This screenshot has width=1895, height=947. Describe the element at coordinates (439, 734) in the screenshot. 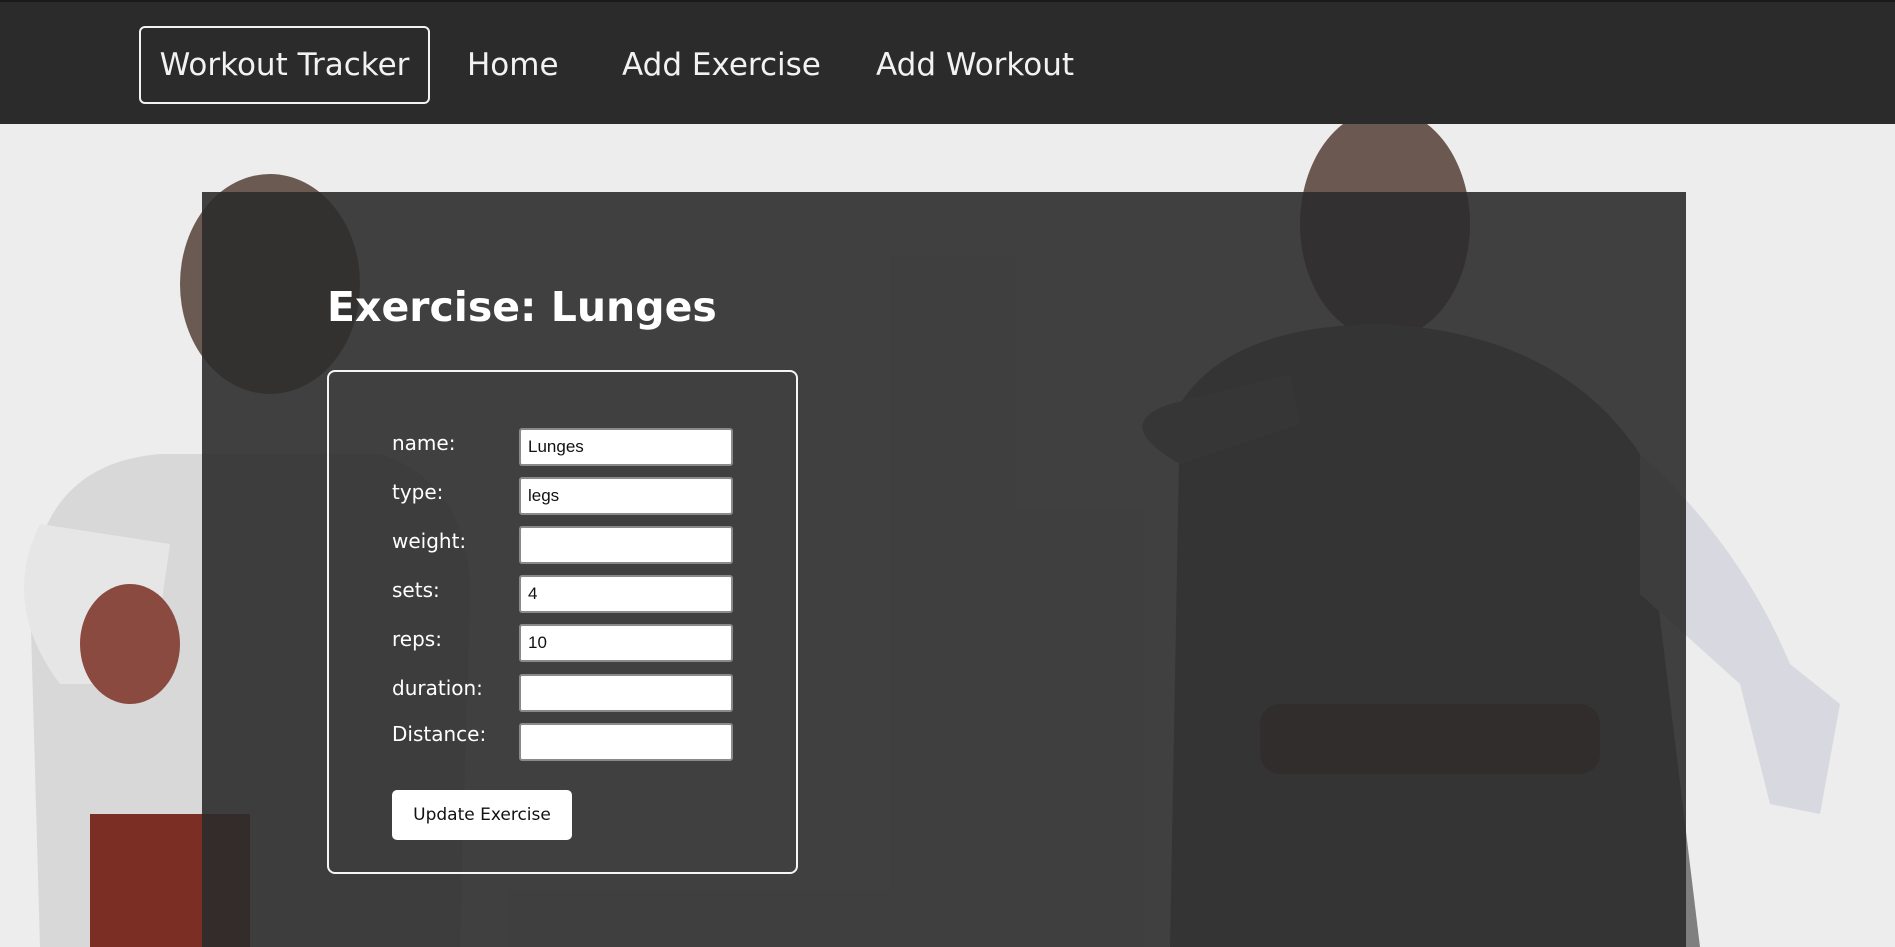

I see `distance-label: Distance:` at that location.